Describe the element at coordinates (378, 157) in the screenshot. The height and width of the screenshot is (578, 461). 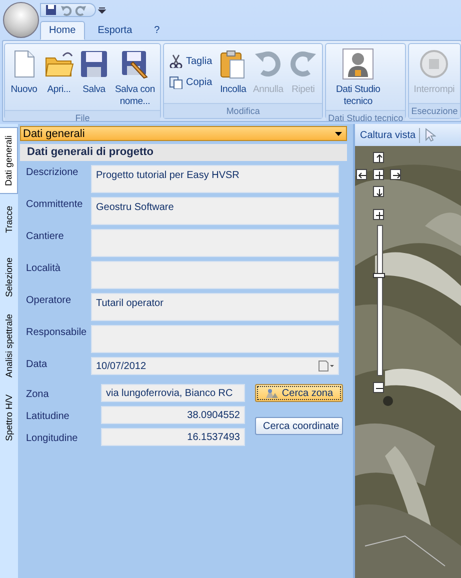
I see `pan-up-icon` at that location.